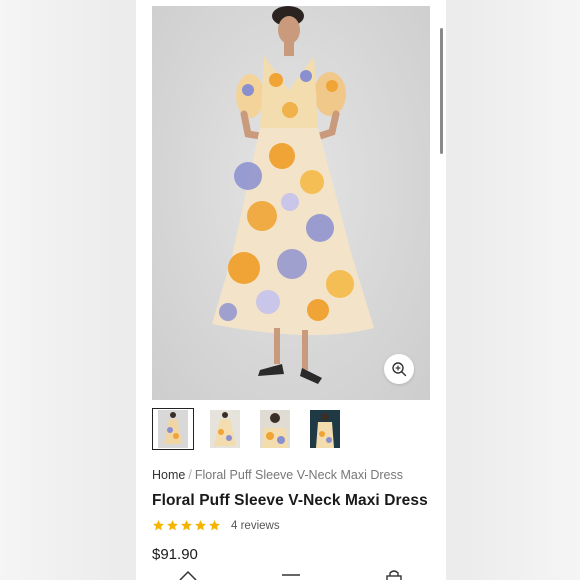 This screenshot has width=580, height=580. Describe the element at coordinates (441, 91) in the screenshot. I see `scrollbar` at that location.